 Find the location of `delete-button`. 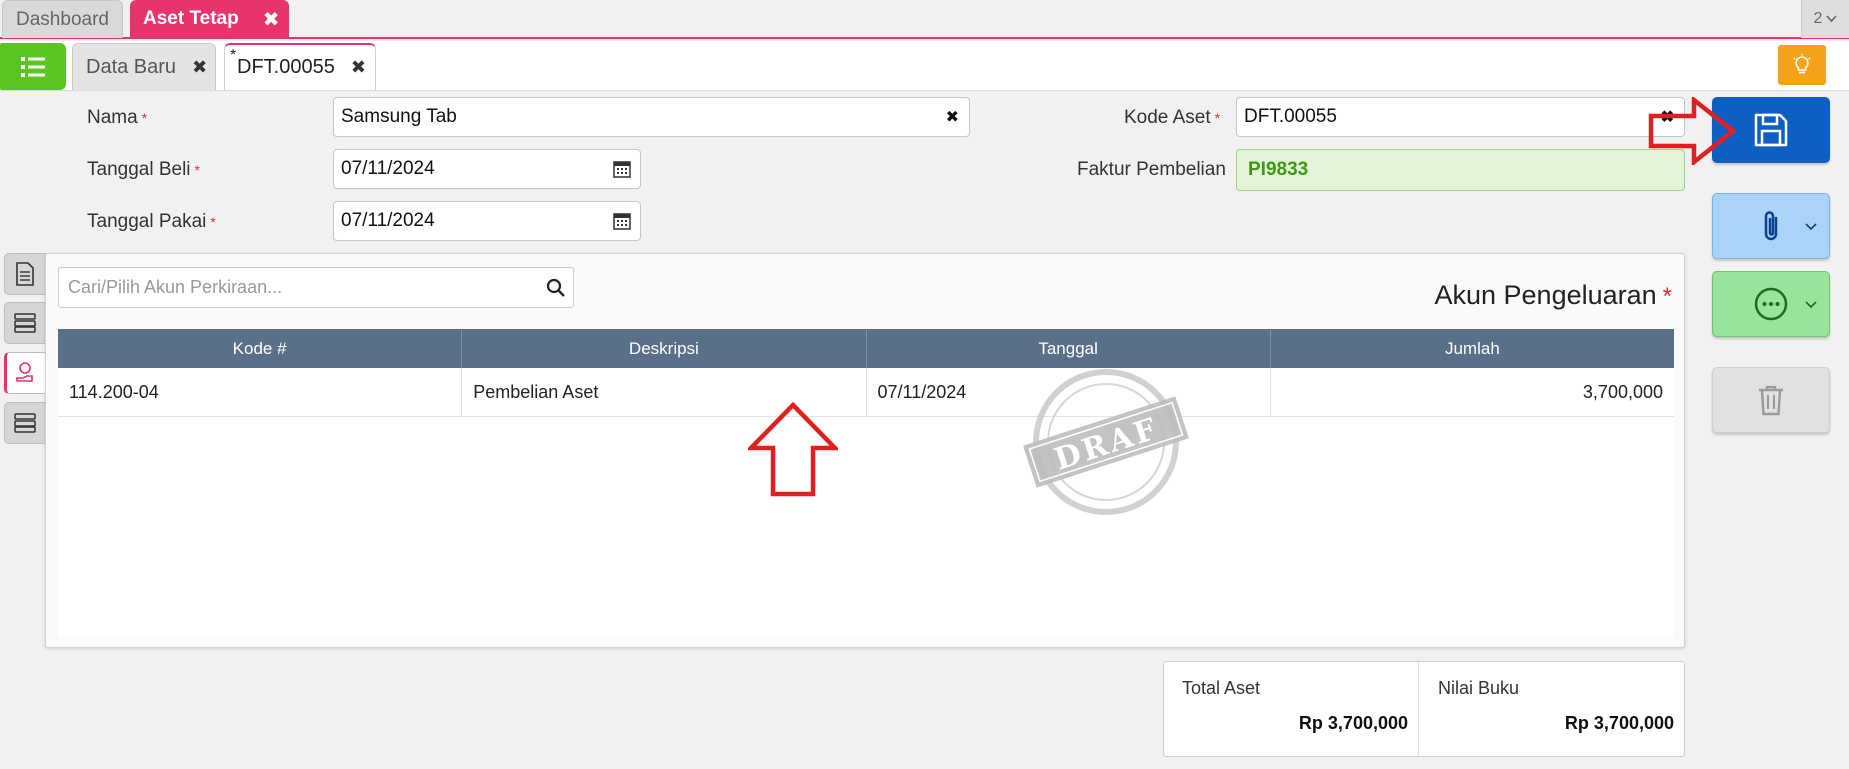

delete-button is located at coordinates (1771, 400).